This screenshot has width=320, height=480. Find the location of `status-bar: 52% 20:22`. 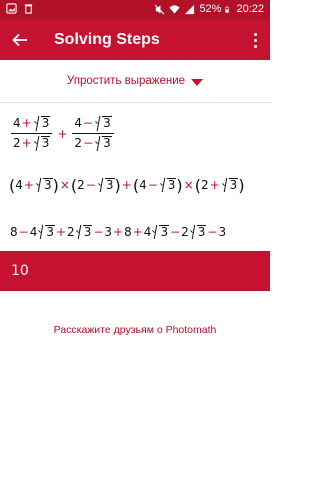

status-bar: 52% 20:22 is located at coordinates (135, 10).